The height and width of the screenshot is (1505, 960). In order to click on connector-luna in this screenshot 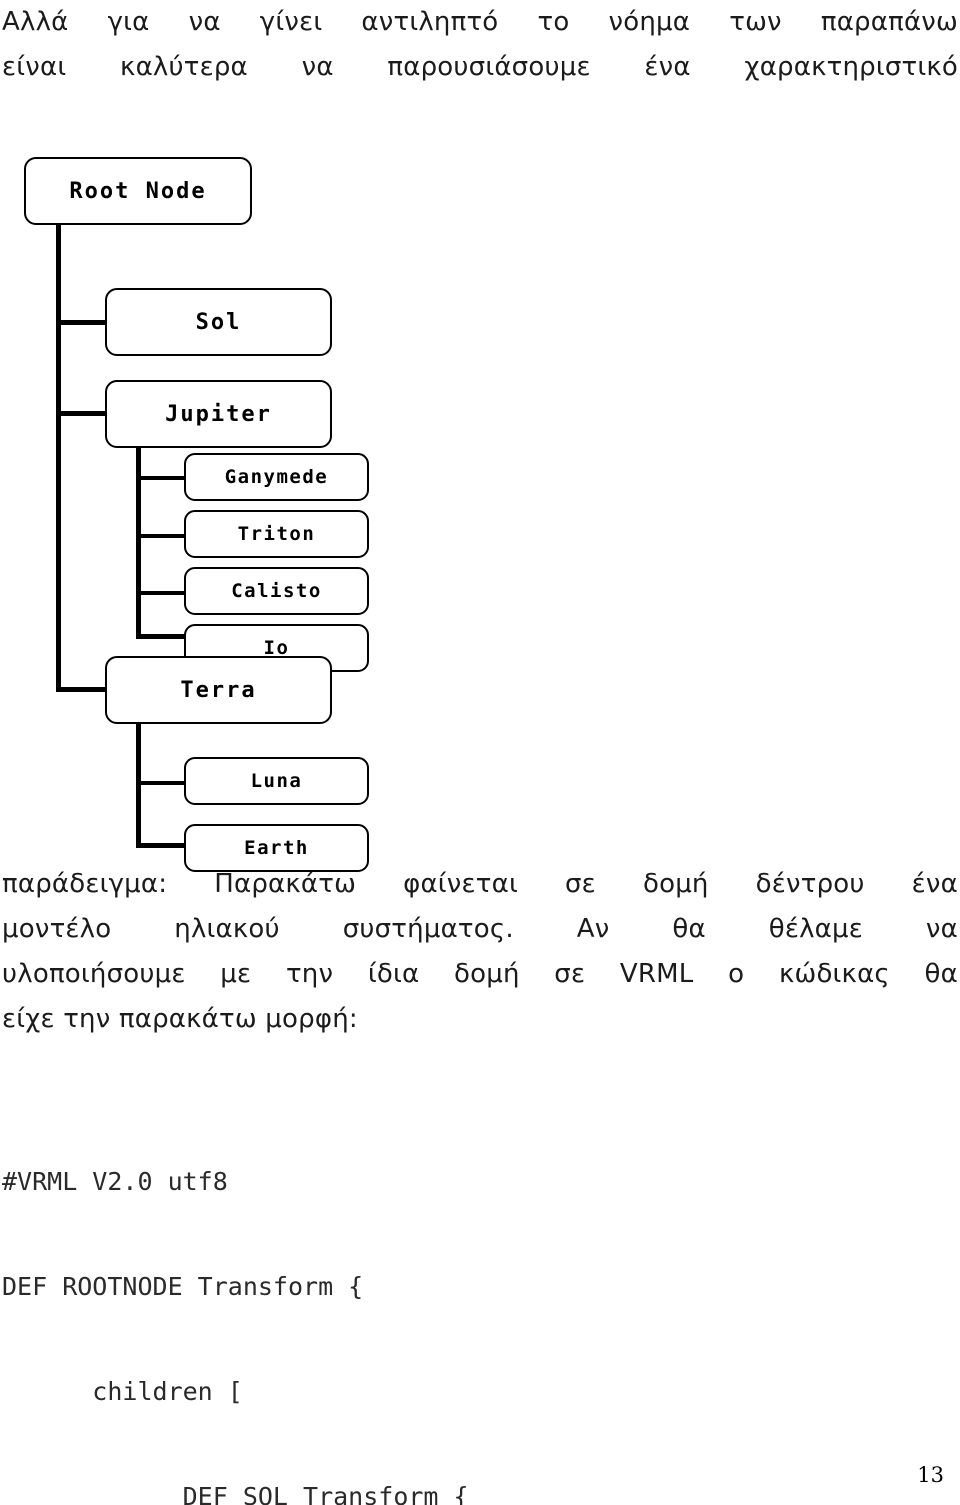, I will do `click(162, 783)`.